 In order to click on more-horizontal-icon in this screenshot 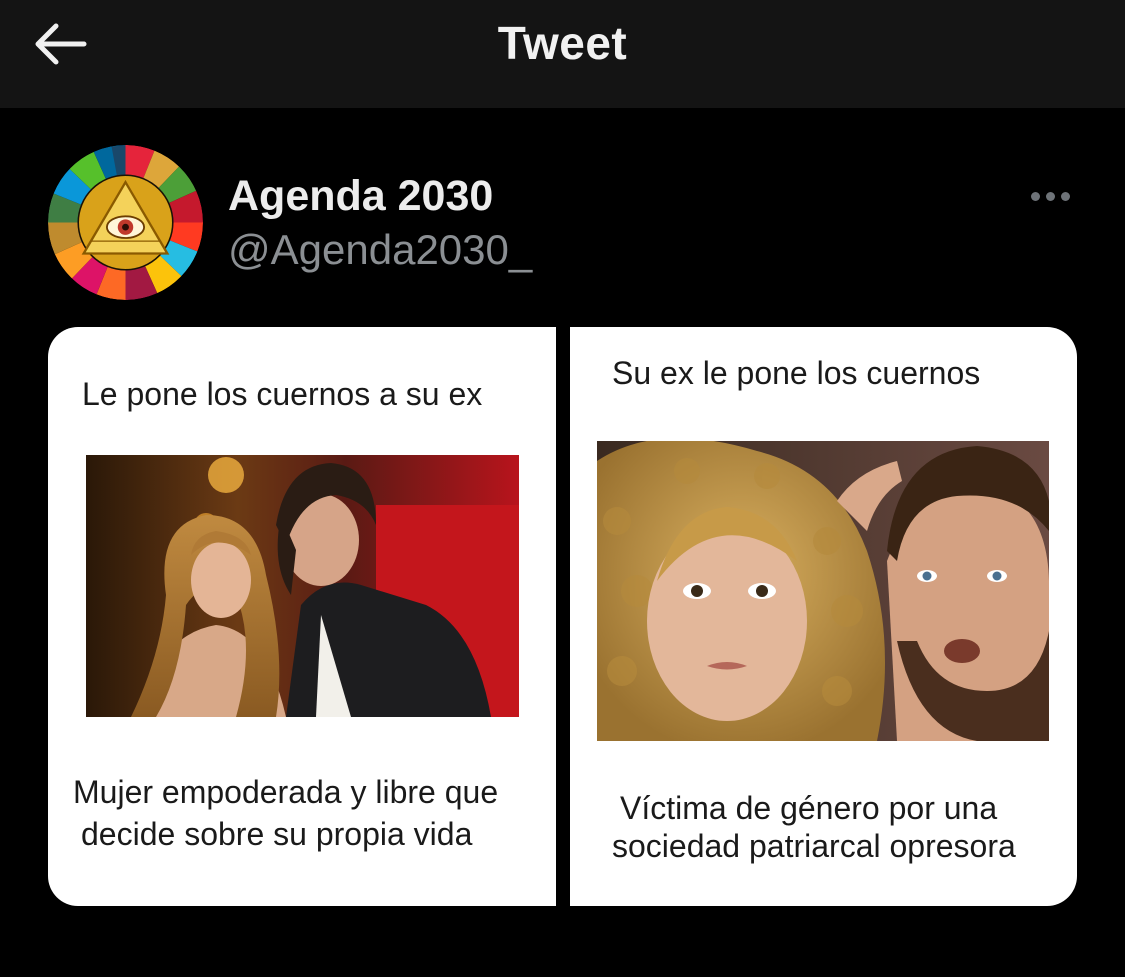, I will do `click(1035, 196)`.